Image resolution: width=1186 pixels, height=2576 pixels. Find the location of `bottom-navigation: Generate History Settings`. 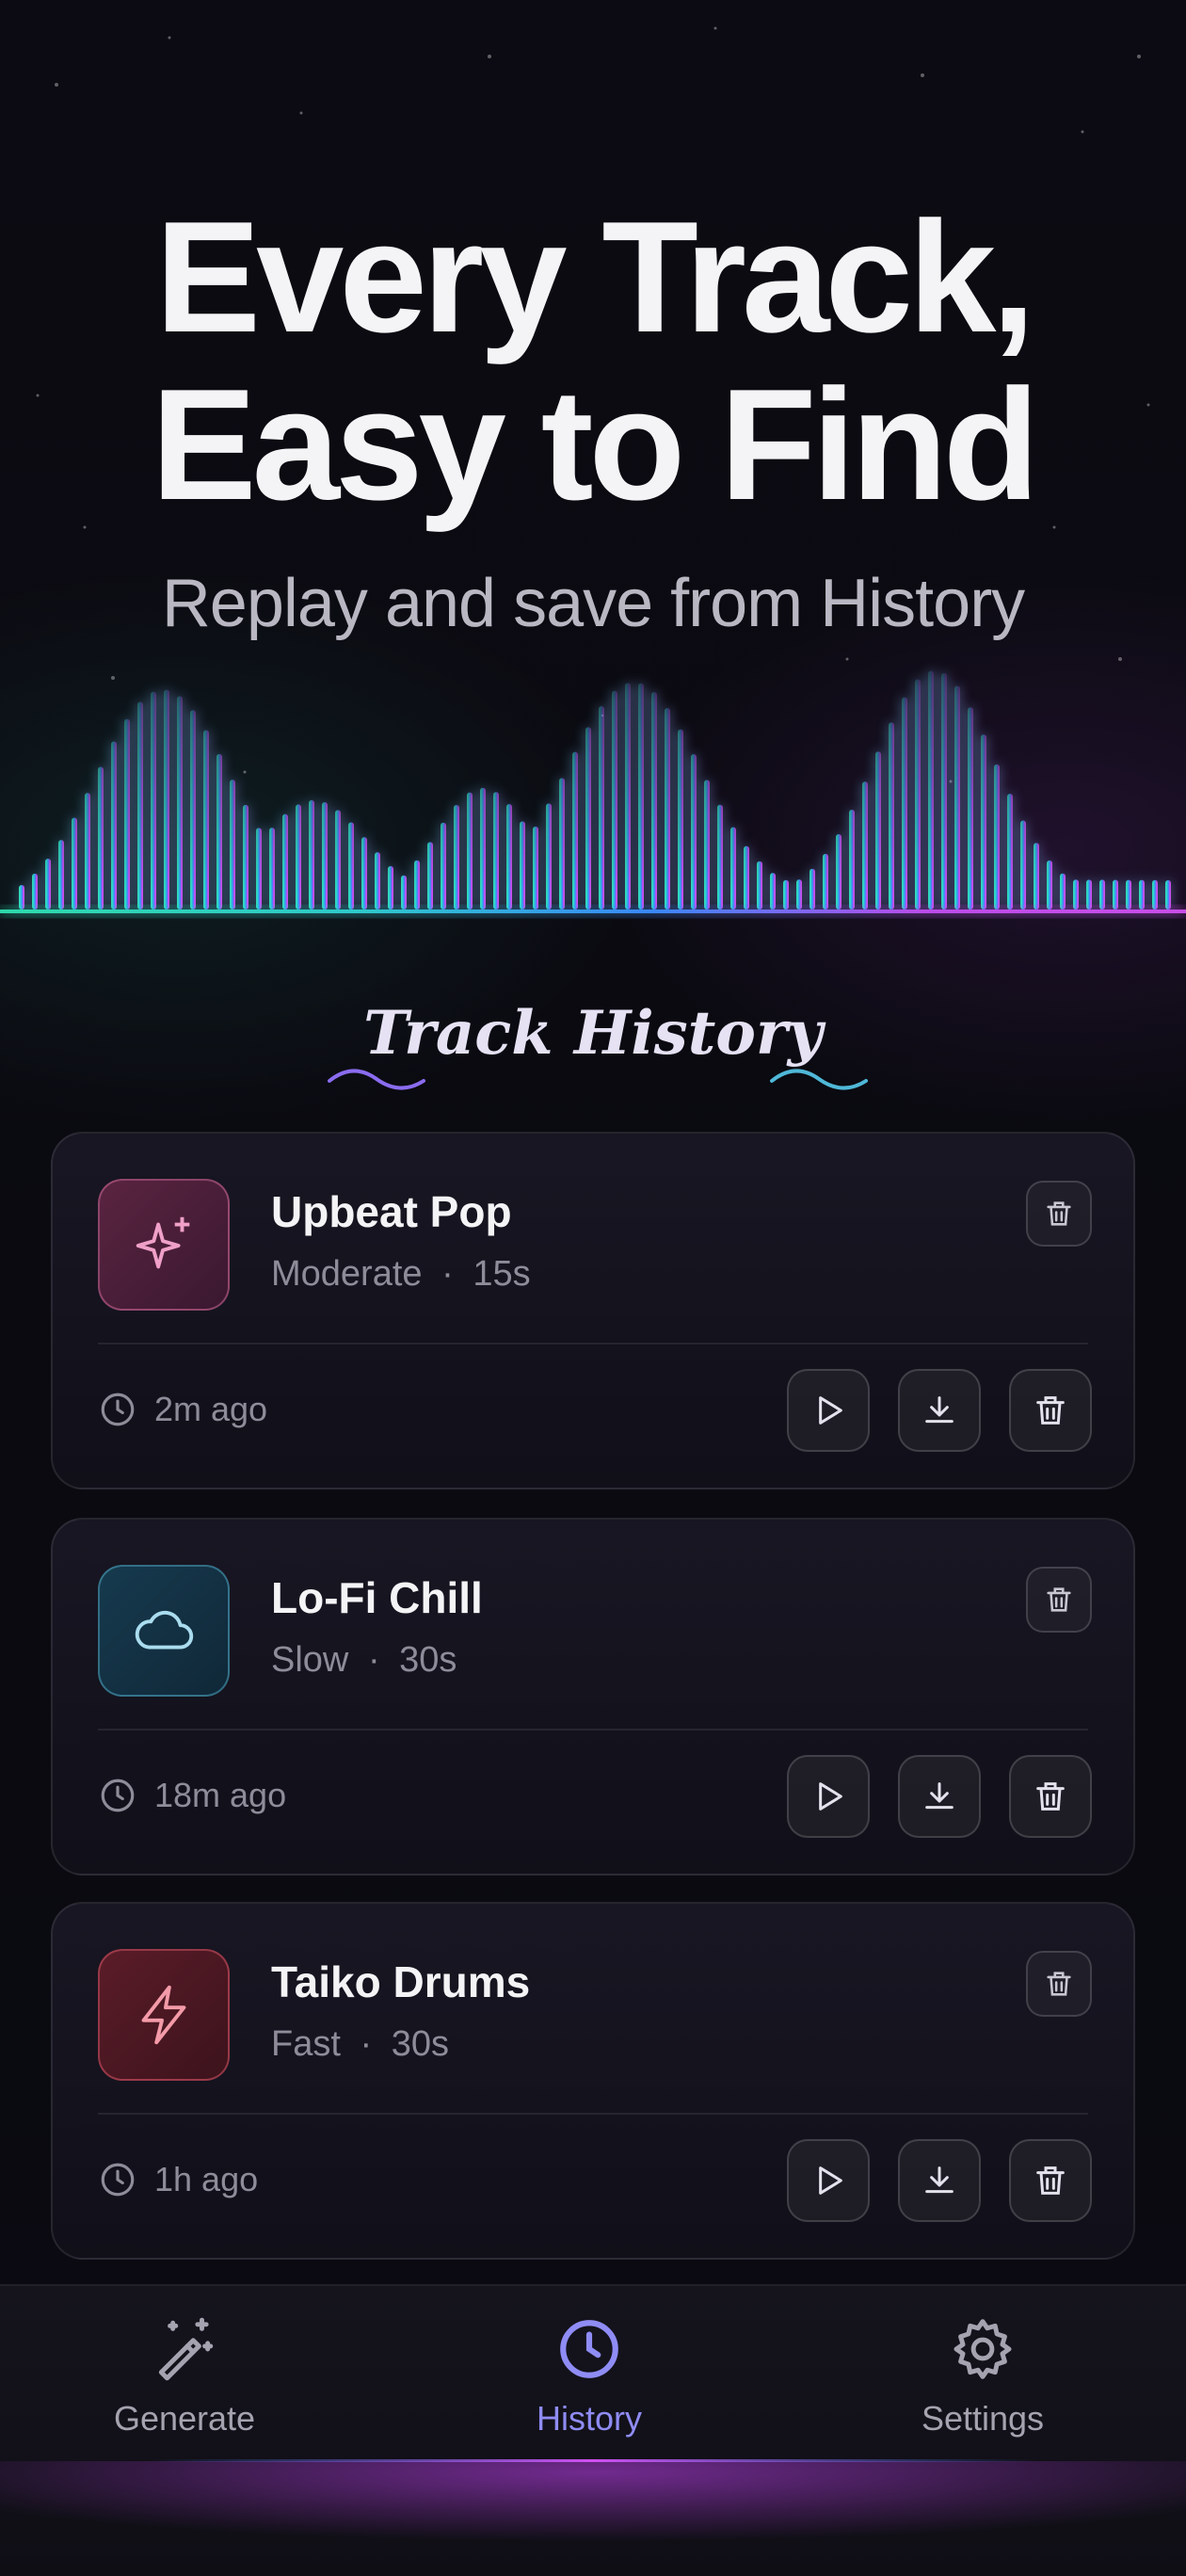

bottom-navigation: Generate History Settings is located at coordinates (593, 2430).